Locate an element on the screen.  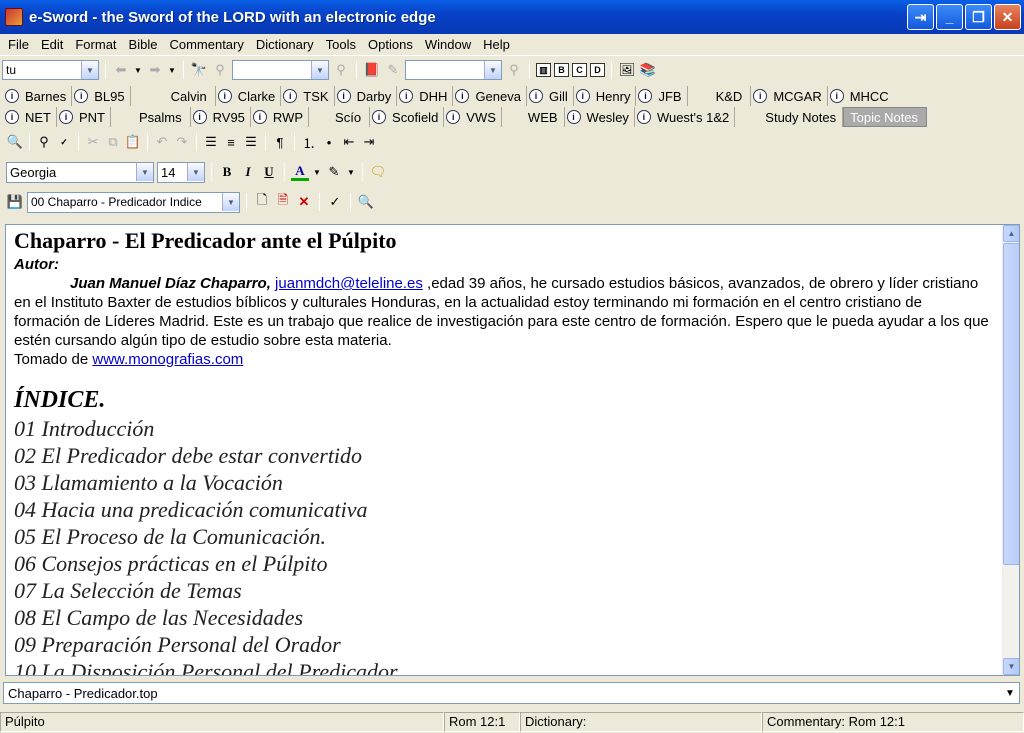
tab-calvin: Calvin is located at coordinates (173, 96).